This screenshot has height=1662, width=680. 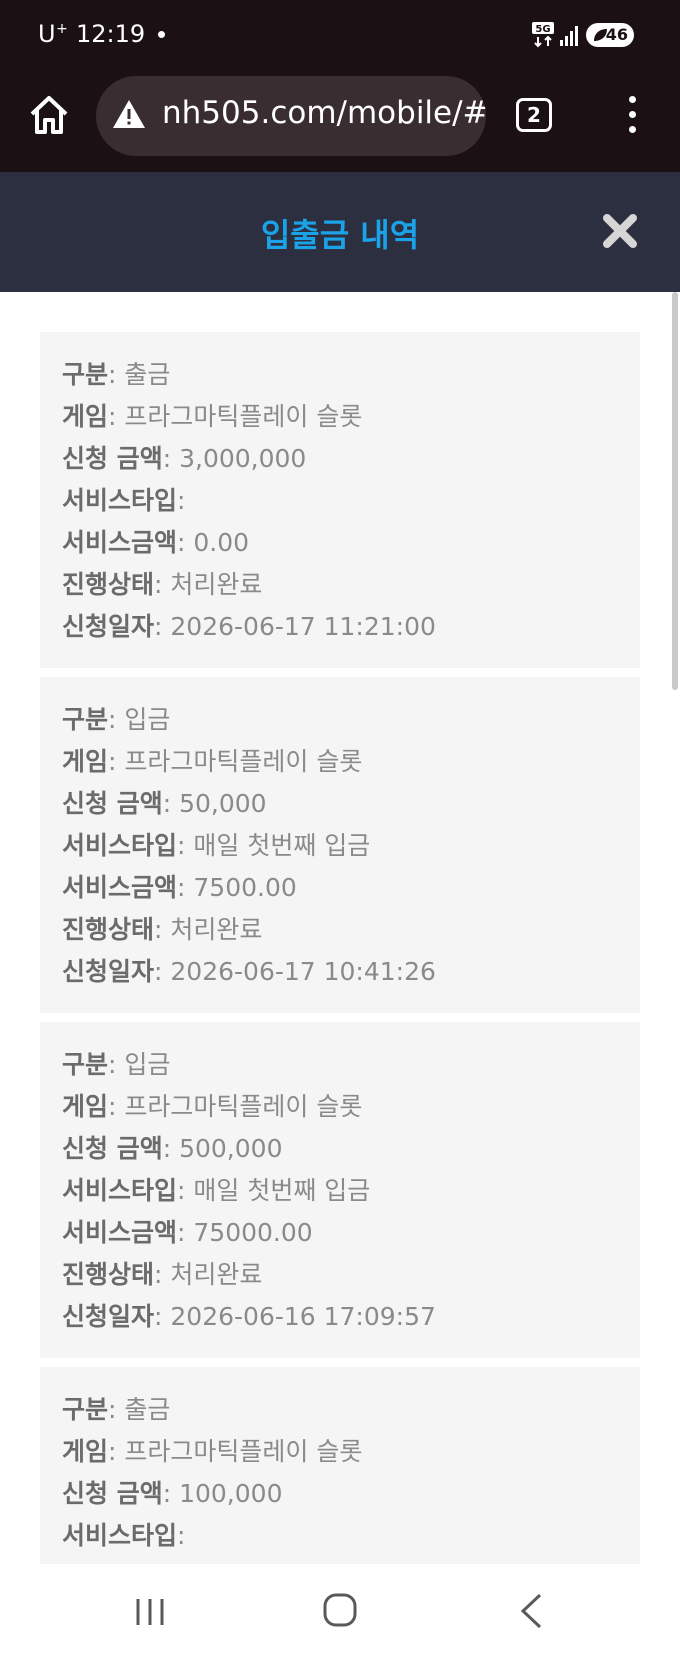 I want to click on field-row-amount: 신청 금액: 3,000,000, so click(x=340, y=459).